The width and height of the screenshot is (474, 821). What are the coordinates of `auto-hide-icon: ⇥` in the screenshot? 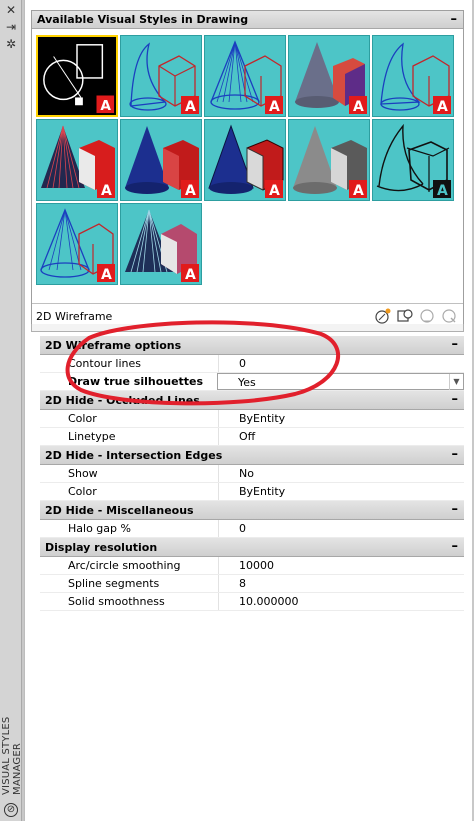 It's located at (11, 27).